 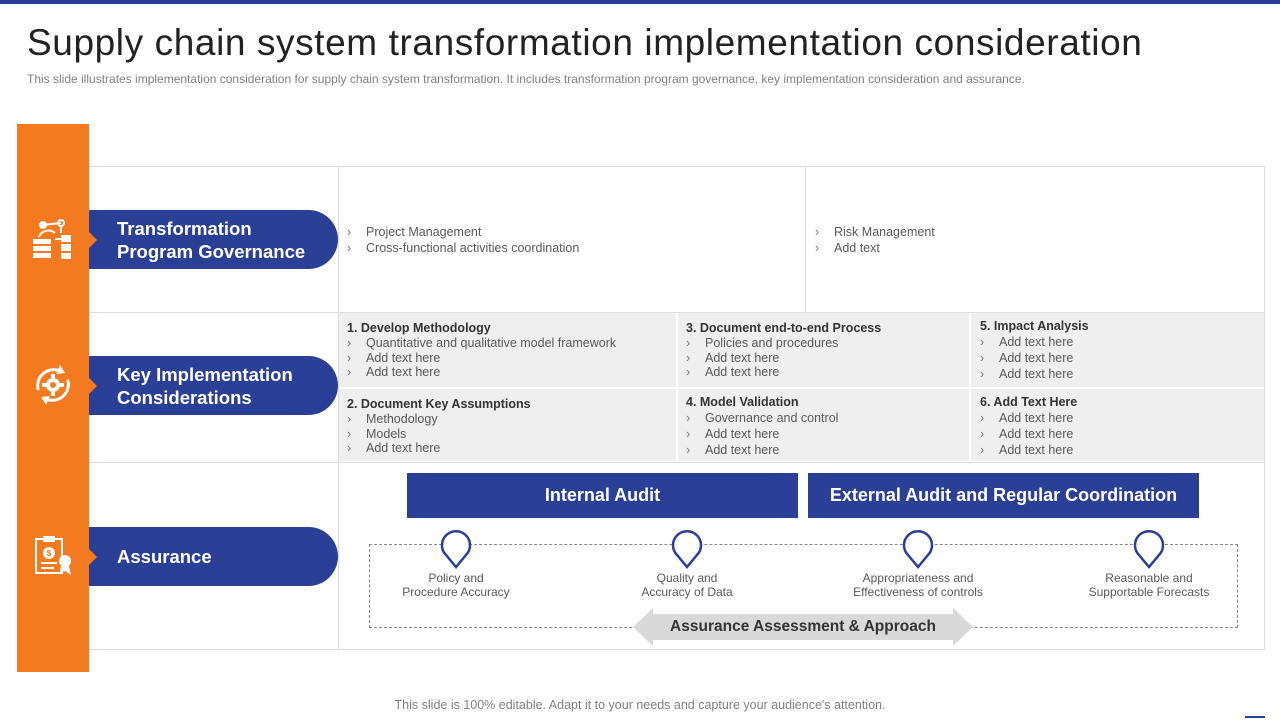 I want to click on cell-heading: 4. Model Validation, so click(x=742, y=402).